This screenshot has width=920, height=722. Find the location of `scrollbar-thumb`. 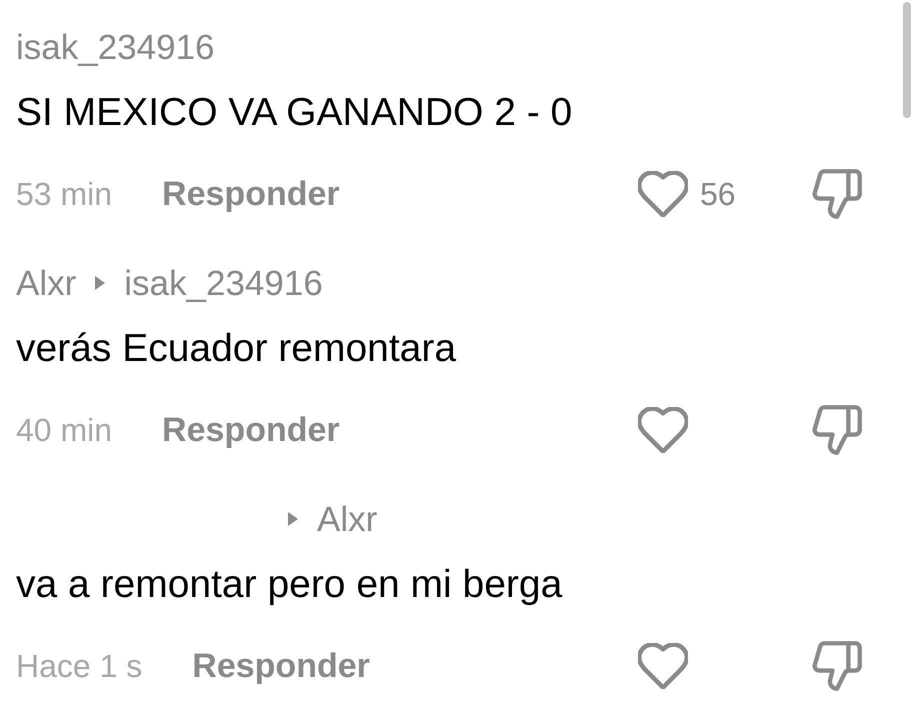

scrollbar-thumb is located at coordinates (907, 60).